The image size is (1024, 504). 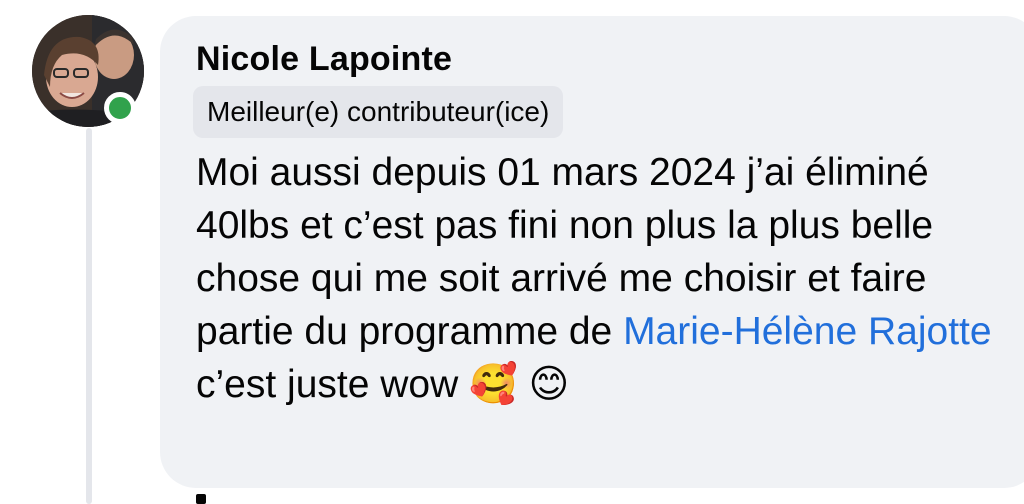 What do you see at coordinates (549, 384) in the screenshot?
I see `smiling-face-emoji: 😊` at bounding box center [549, 384].